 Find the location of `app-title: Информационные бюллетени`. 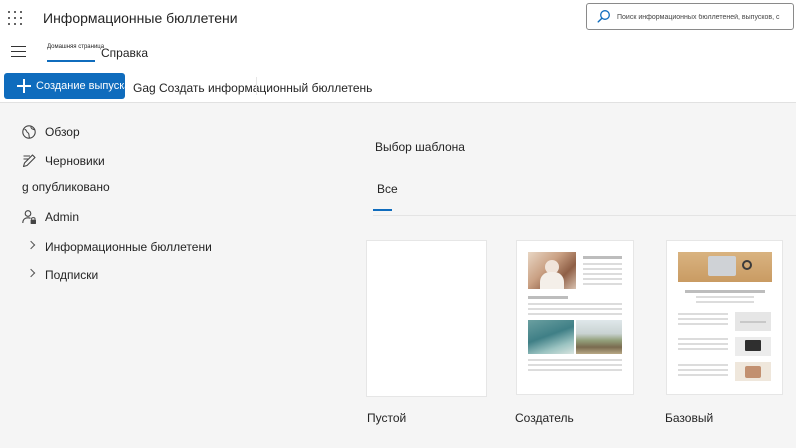

app-title: Информационные бюллетени is located at coordinates (140, 18).